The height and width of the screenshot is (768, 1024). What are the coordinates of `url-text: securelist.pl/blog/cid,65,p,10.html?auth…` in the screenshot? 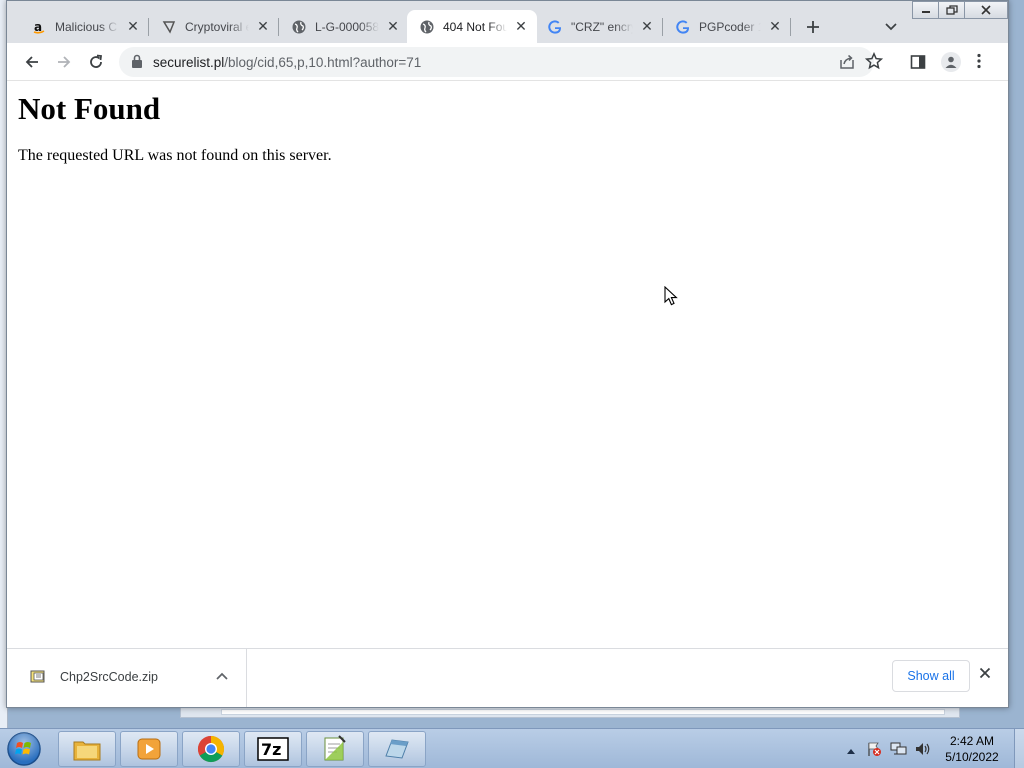 It's located at (287, 62).